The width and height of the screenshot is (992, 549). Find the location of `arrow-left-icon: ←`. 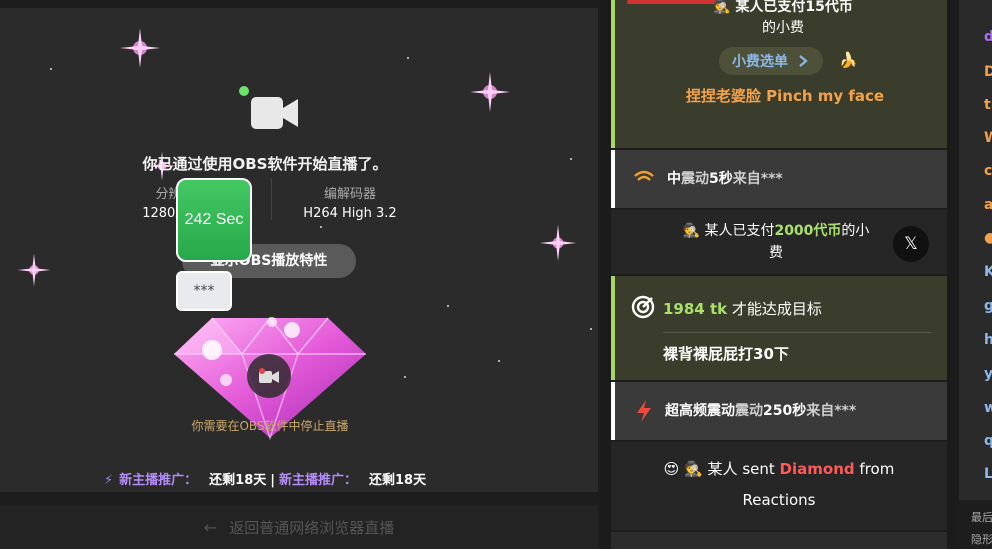

arrow-left-icon: ← is located at coordinates (210, 527).